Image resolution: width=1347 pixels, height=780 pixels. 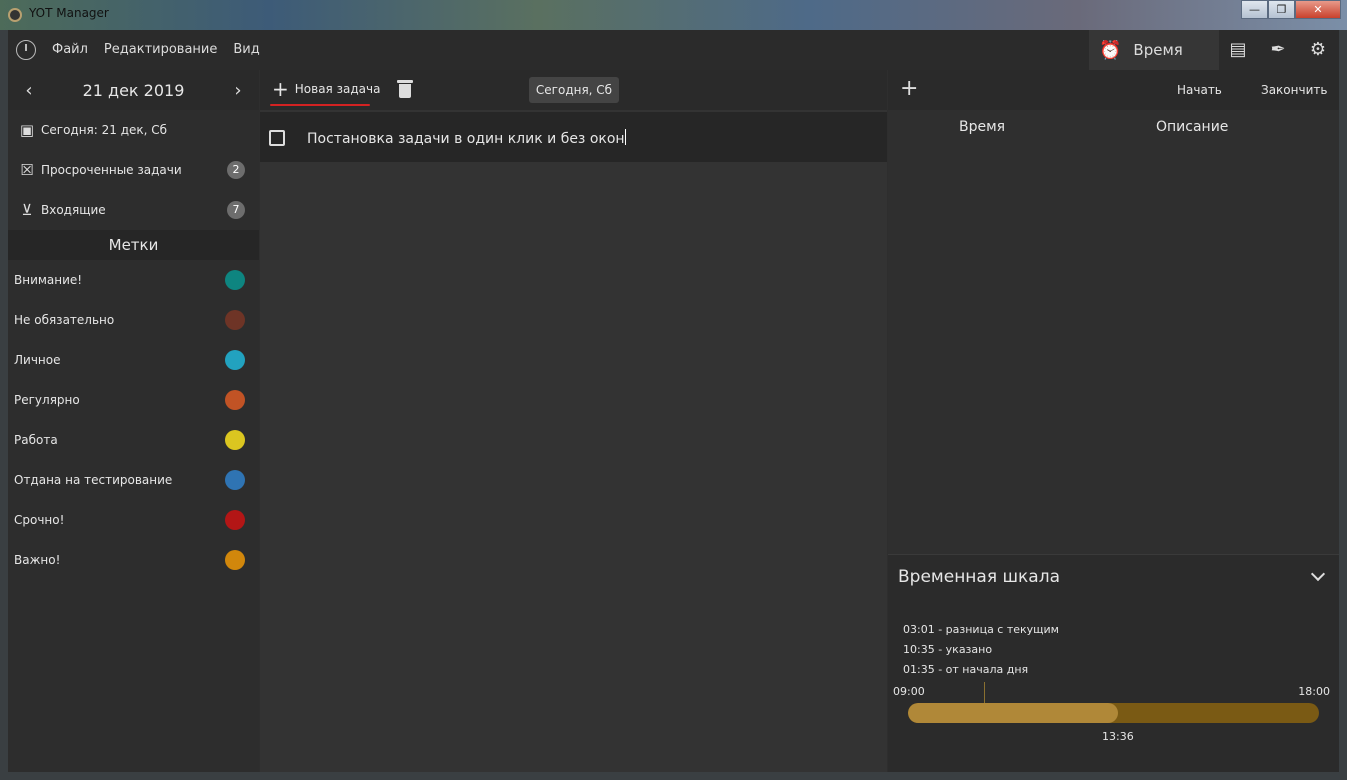 What do you see at coordinates (47, 400) in the screenshot?
I see `tag-label: Регулярно` at bounding box center [47, 400].